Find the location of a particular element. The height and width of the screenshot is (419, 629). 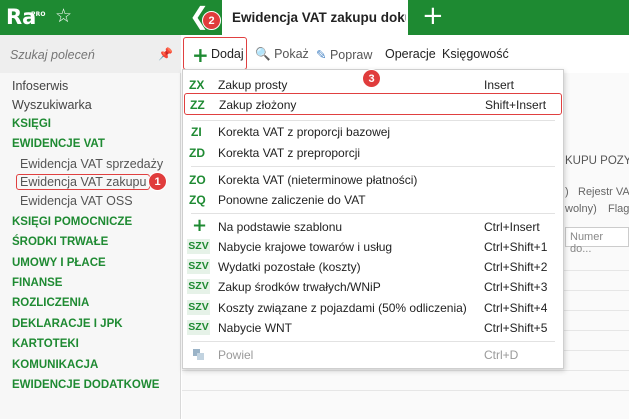

edit-button-label: Popraw is located at coordinates (351, 55).